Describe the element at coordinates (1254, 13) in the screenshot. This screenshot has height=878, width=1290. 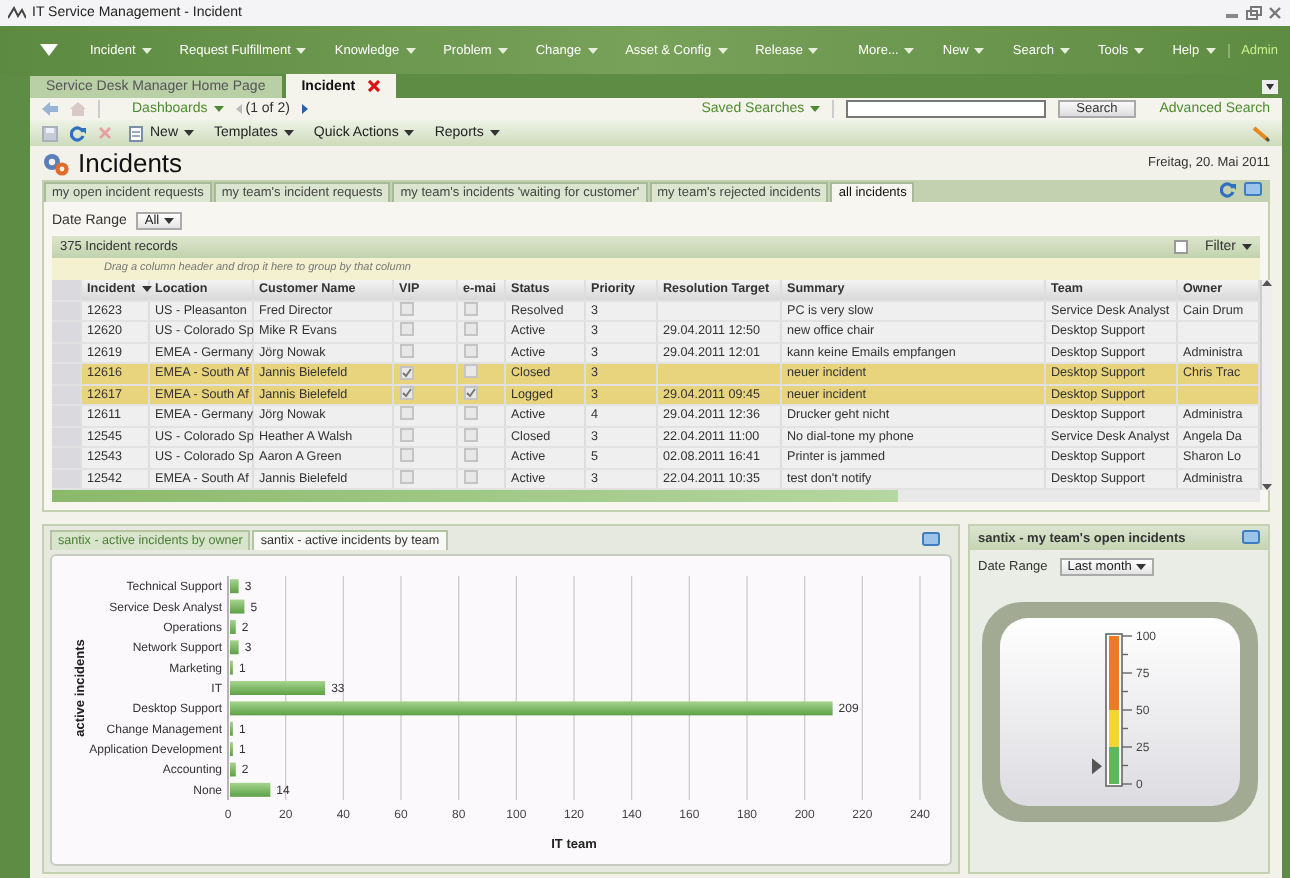
I see `restore-icon` at that location.